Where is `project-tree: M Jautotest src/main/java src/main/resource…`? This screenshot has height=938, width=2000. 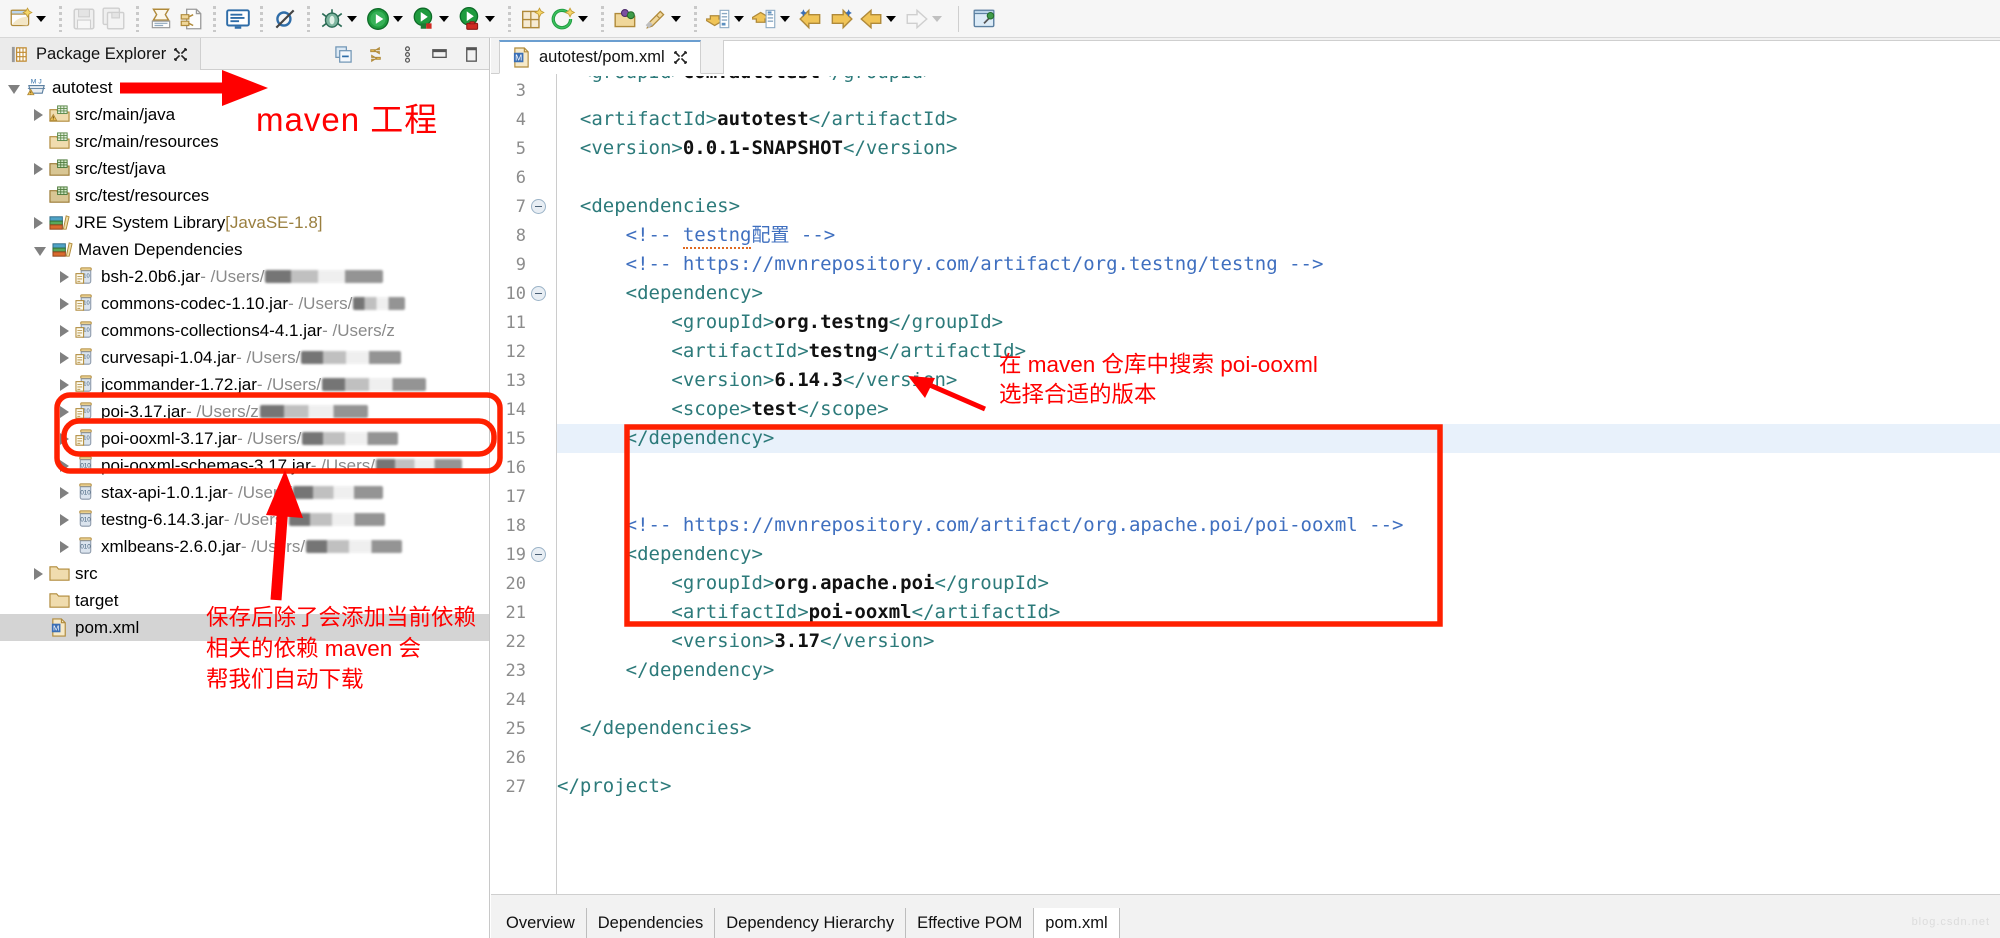
project-tree: M Jautotest src/main/java src/main/resource… is located at coordinates (244, 355).